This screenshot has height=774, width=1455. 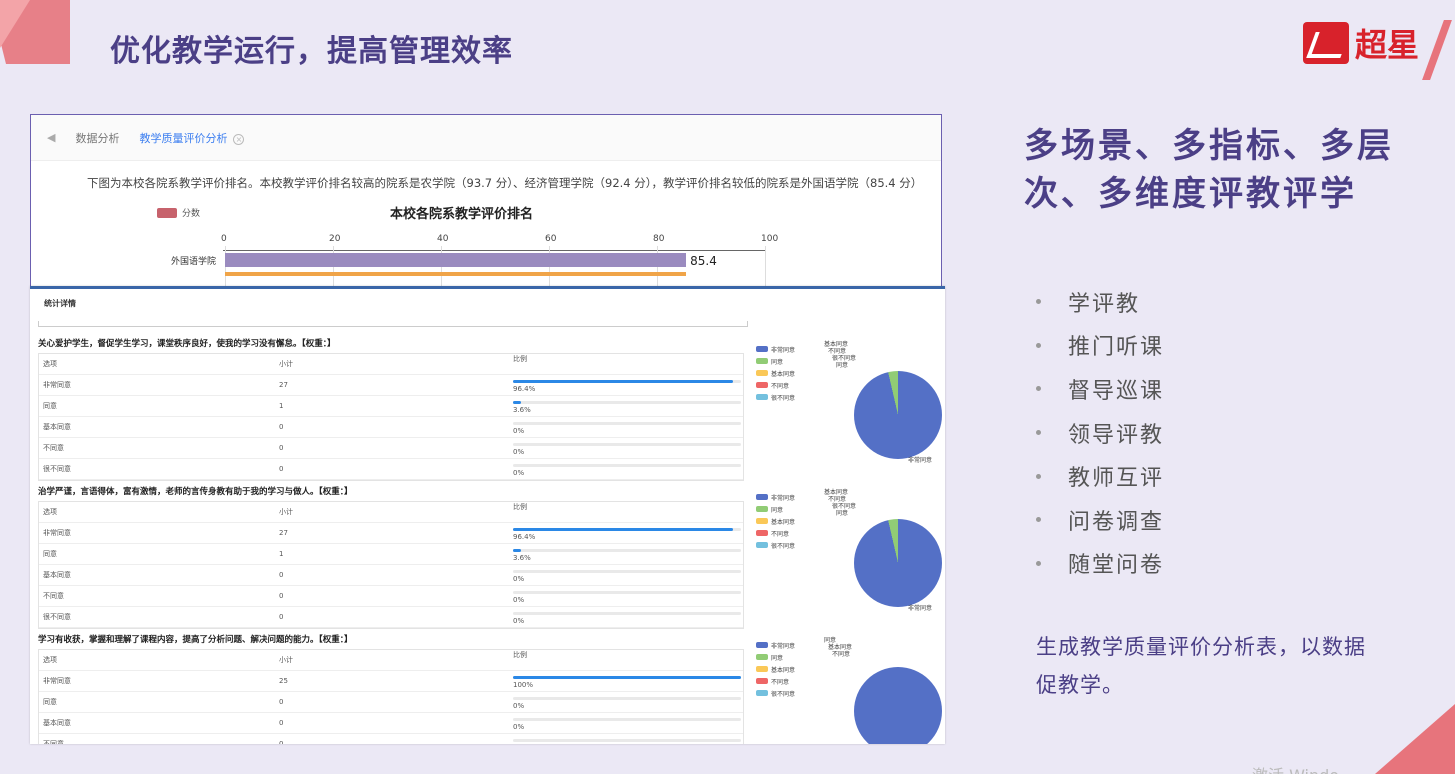 What do you see at coordinates (50, 512) in the screenshot?
I see `column-header: 选项` at bounding box center [50, 512].